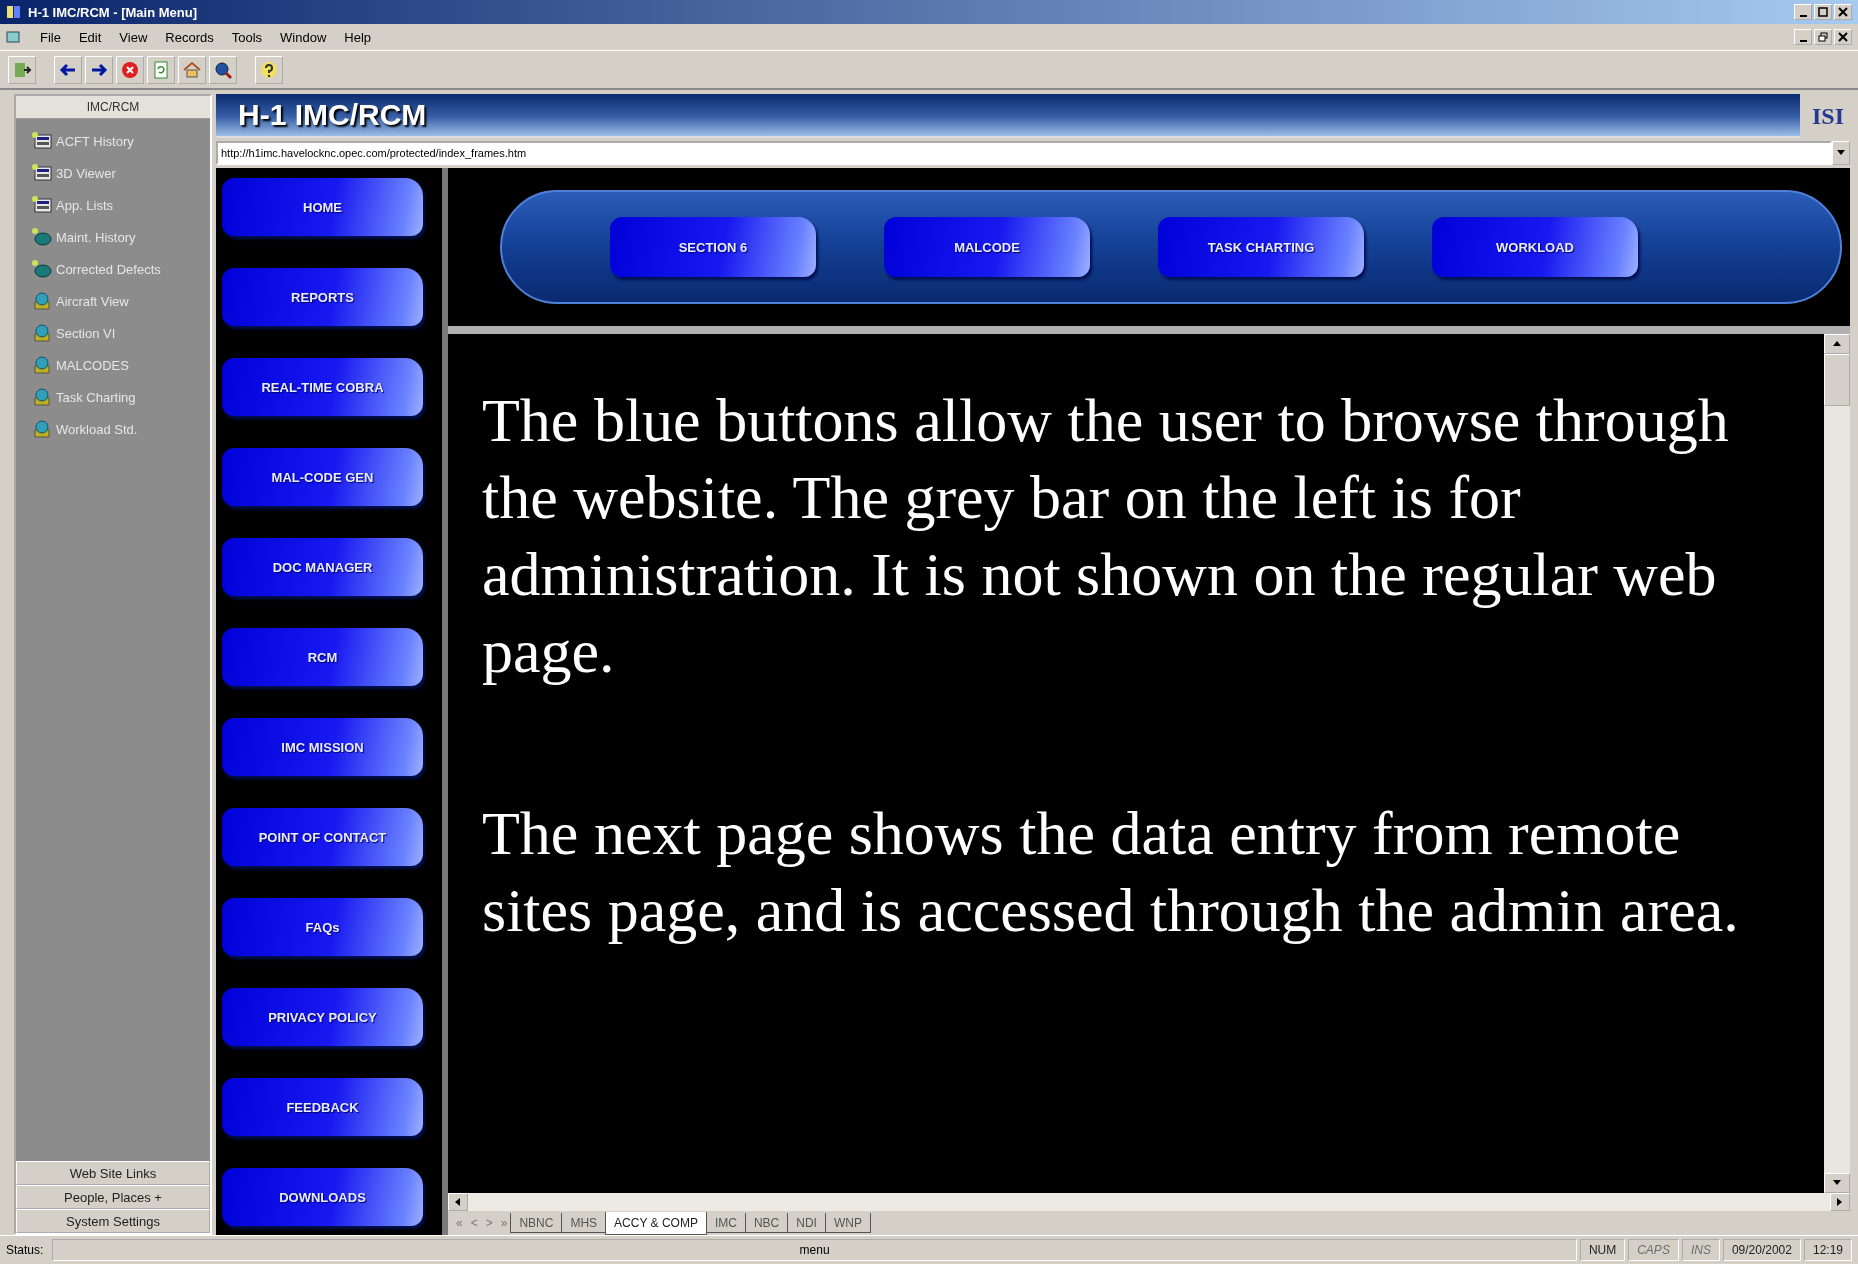  What do you see at coordinates (322, 837) in the screenshot?
I see `nav-button: POINT OF CONTACT` at bounding box center [322, 837].